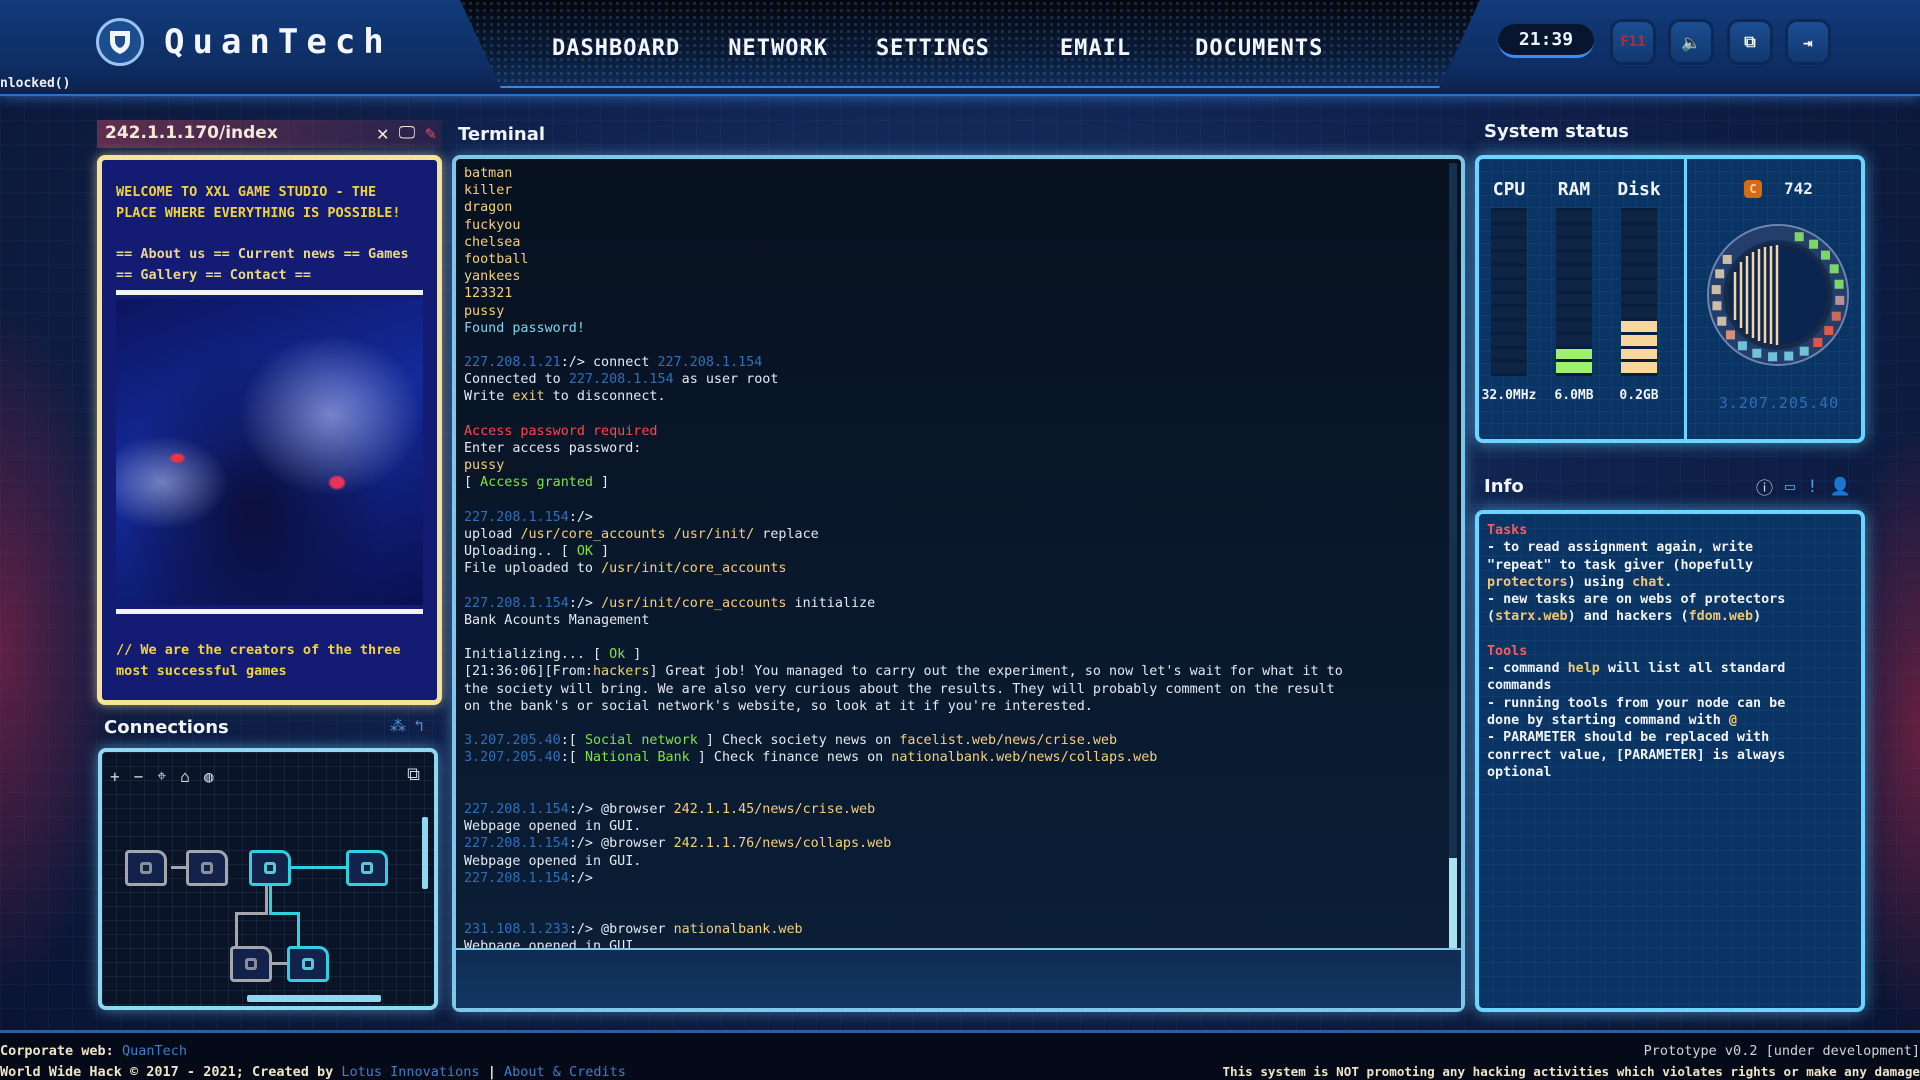 The height and width of the screenshot is (1080, 1920). I want to click on connections-map: + − ⌖ ⌂ ◍ ⧉, so click(268, 879).